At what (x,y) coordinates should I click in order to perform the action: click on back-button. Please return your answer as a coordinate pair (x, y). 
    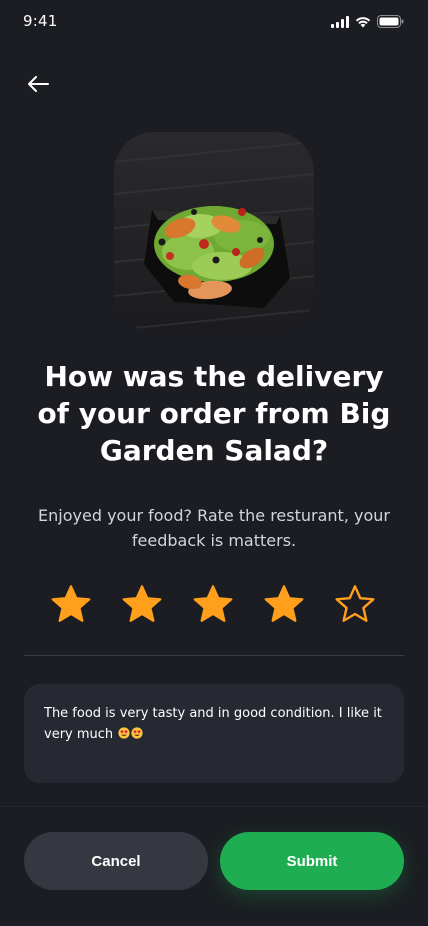
    Looking at the image, I should click on (38, 84).